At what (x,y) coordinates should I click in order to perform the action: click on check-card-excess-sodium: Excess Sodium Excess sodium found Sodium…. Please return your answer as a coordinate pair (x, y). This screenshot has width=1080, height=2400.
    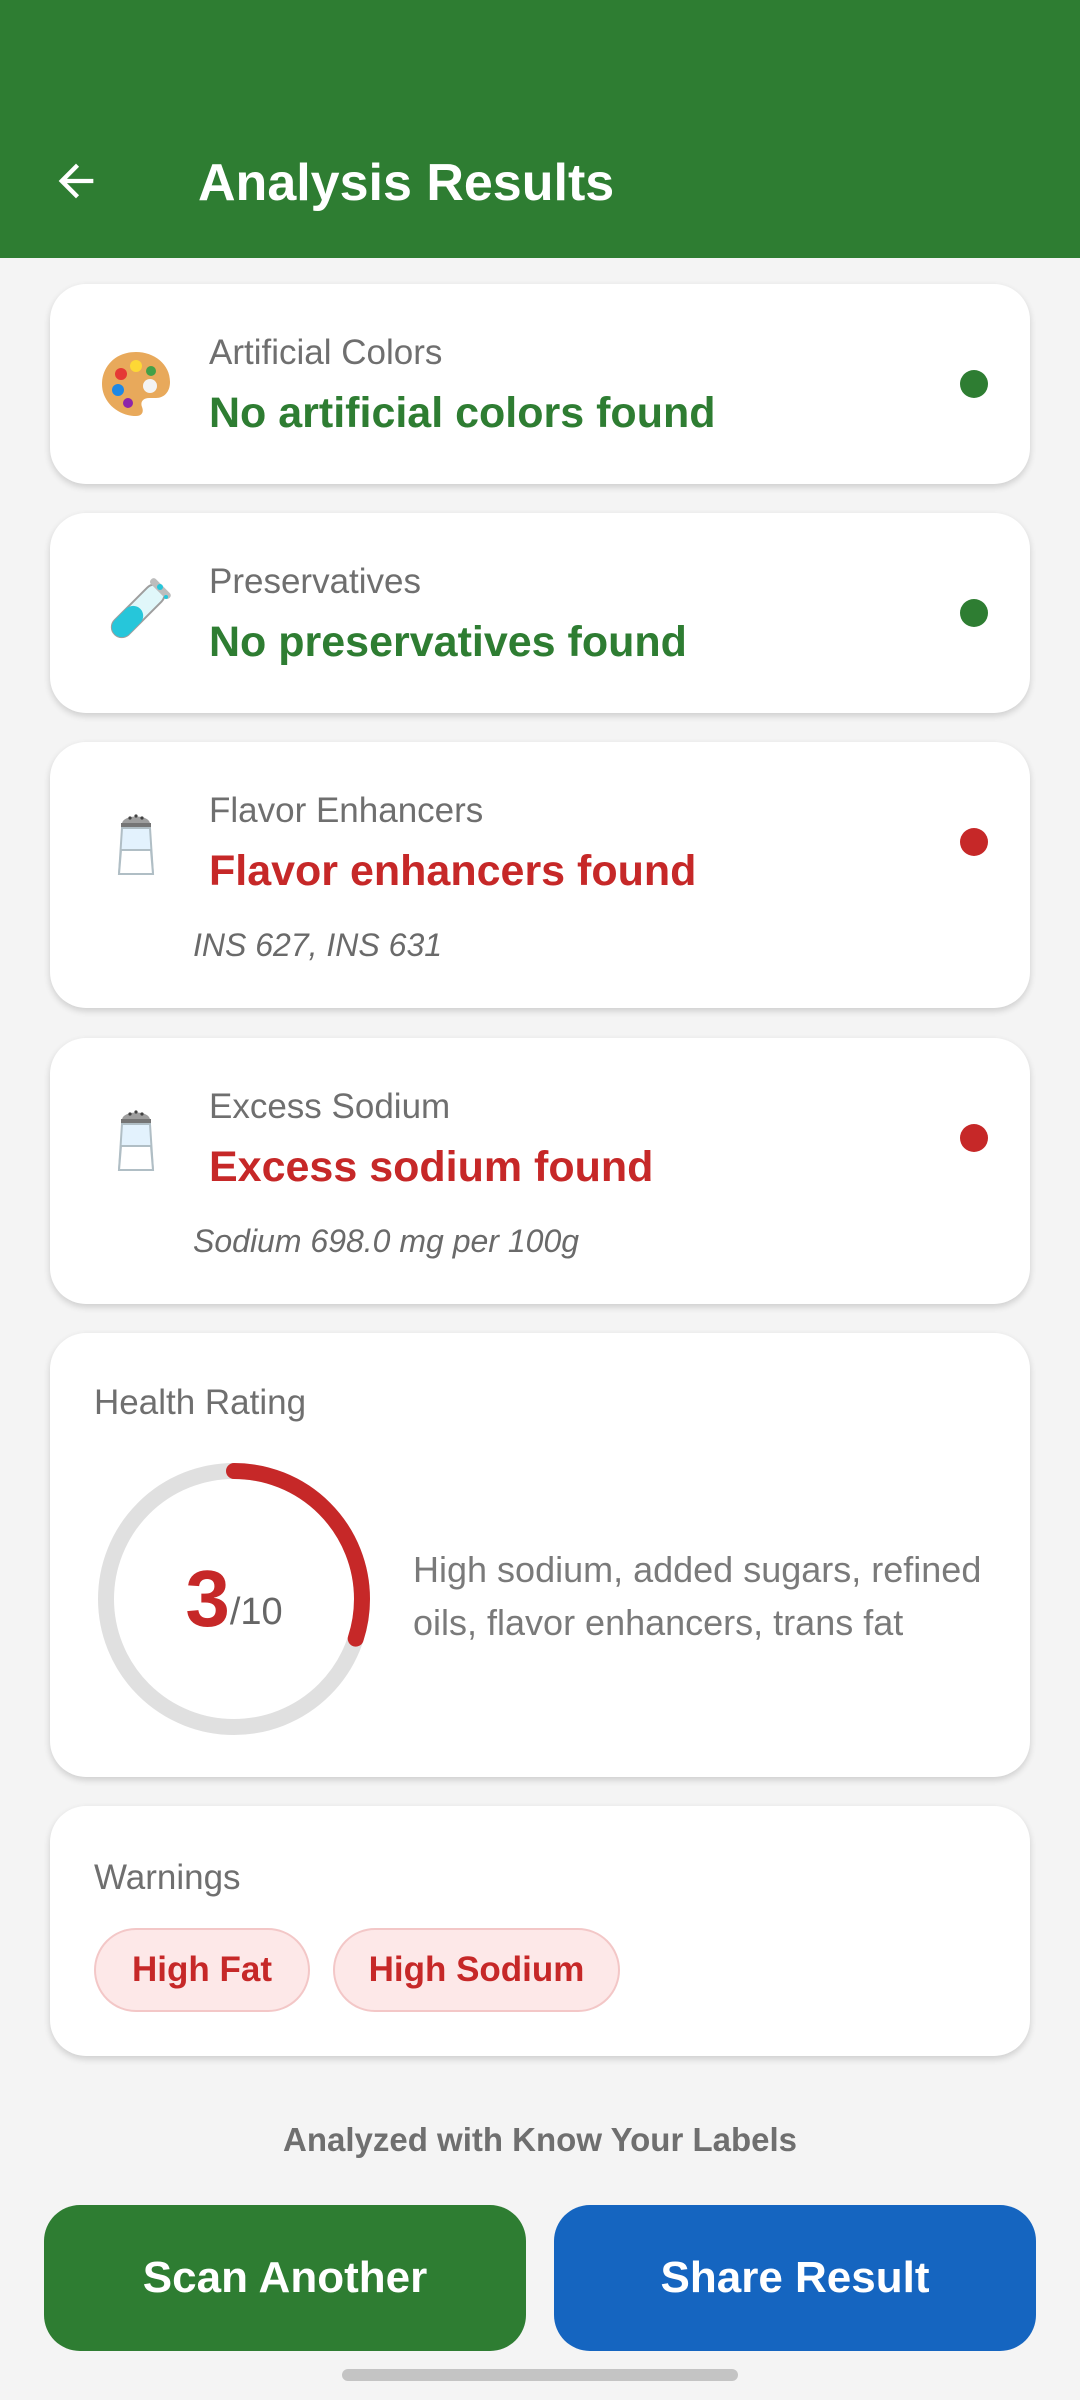
    Looking at the image, I should click on (540, 1171).